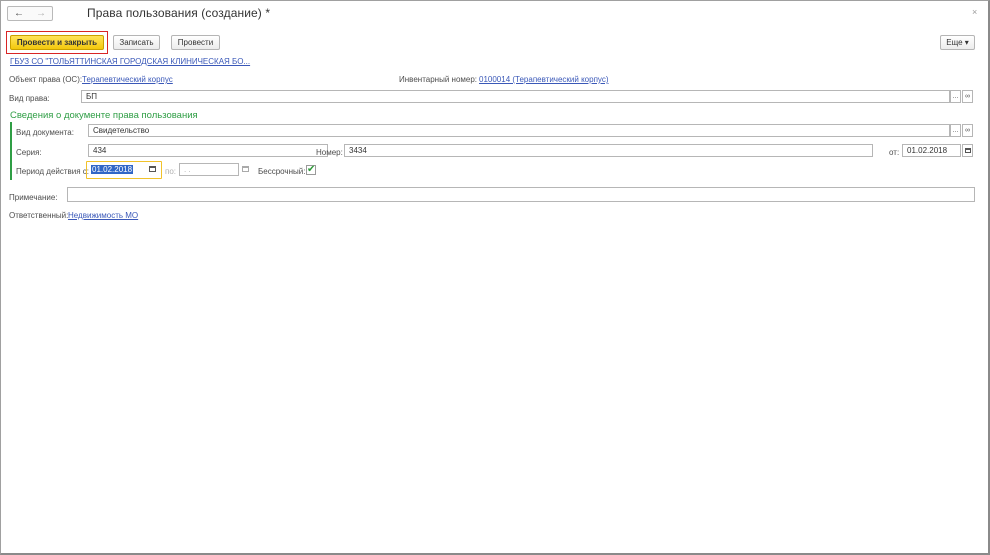  Describe the element at coordinates (957, 42) in the screenshot. I see `more-button: Еще ▾` at that location.